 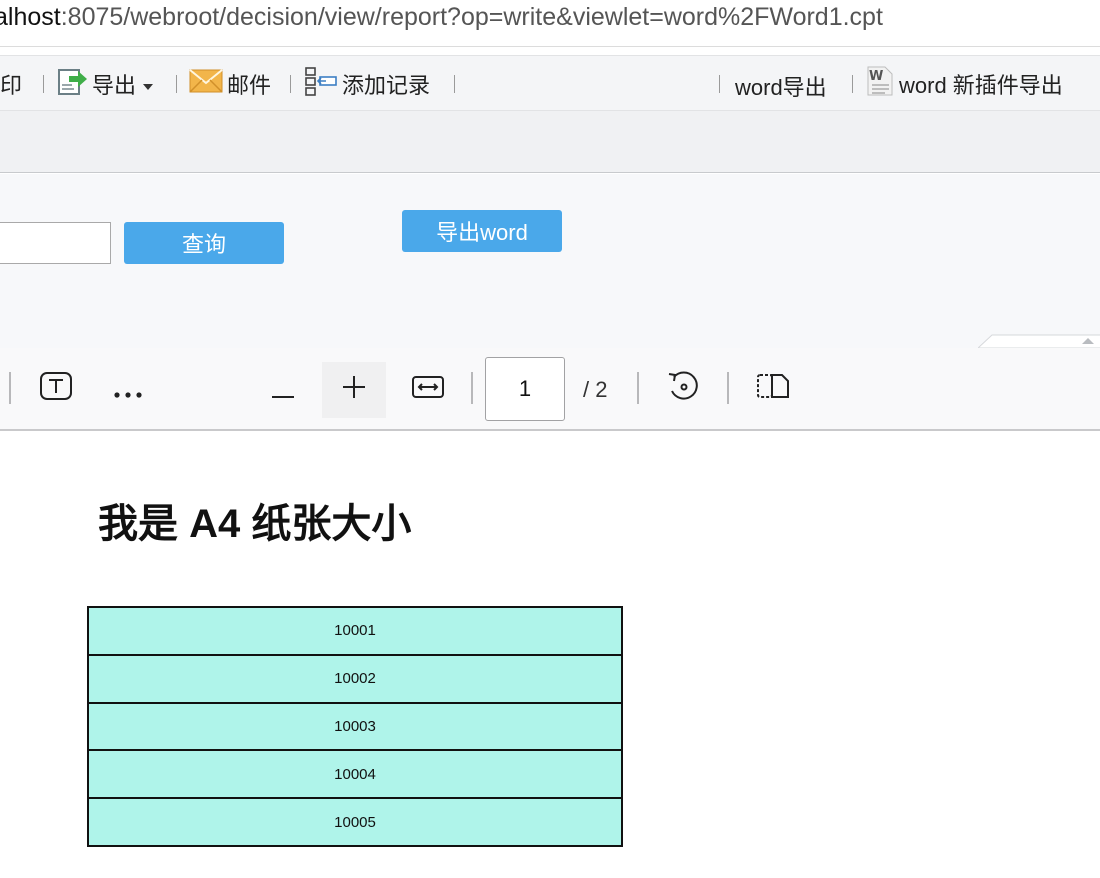 I want to click on table-row: 10002, so click(x=355, y=678).